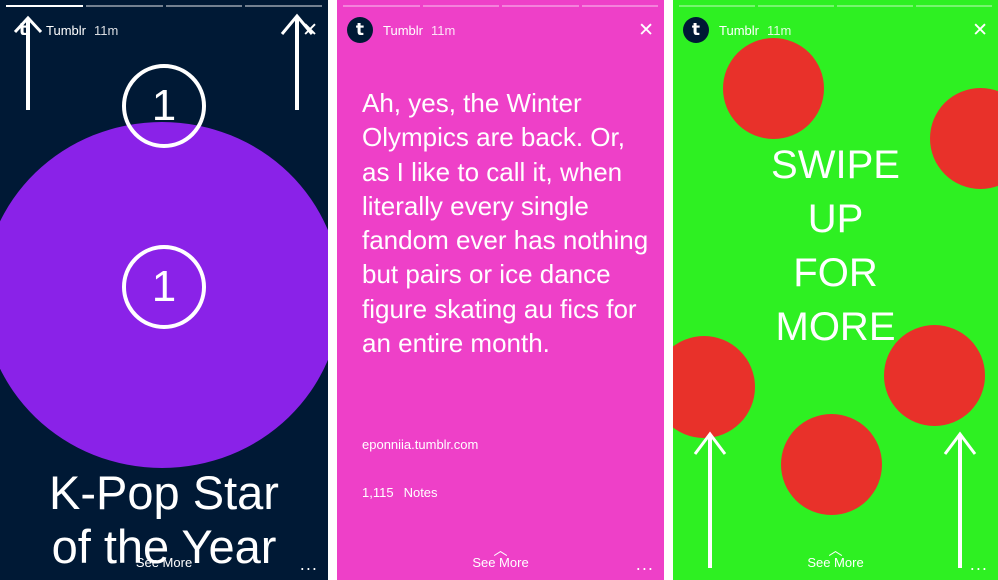 Image resolution: width=998 pixels, height=580 pixels. Describe the element at coordinates (164, 492) in the screenshot. I see `title-line: K-Pop Star` at that location.